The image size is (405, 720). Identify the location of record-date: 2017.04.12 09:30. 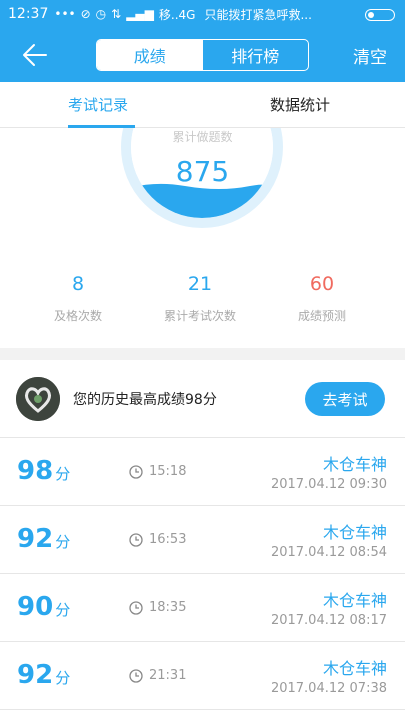
(328, 484).